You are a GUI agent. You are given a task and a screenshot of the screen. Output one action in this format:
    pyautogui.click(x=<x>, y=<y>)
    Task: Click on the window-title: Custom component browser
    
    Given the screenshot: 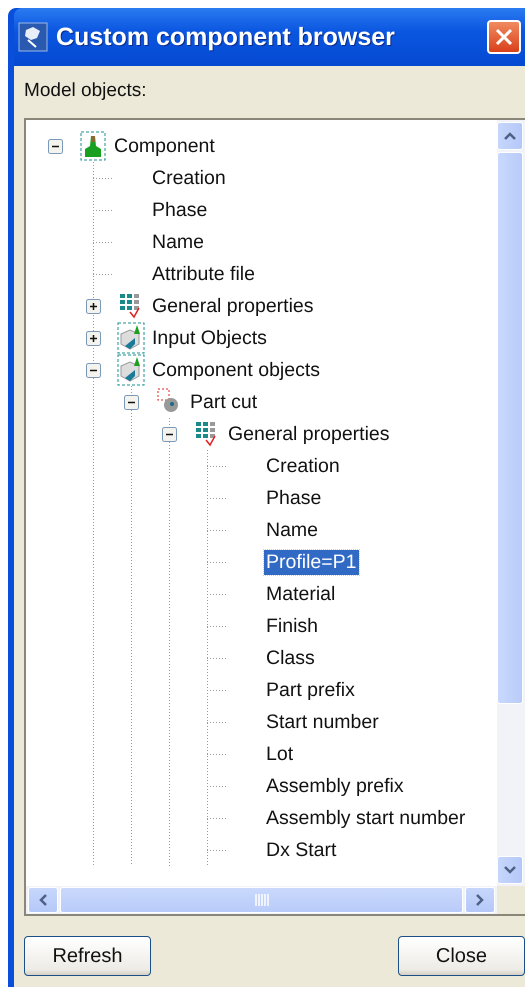 What is the action you would take?
    pyautogui.click(x=226, y=37)
    